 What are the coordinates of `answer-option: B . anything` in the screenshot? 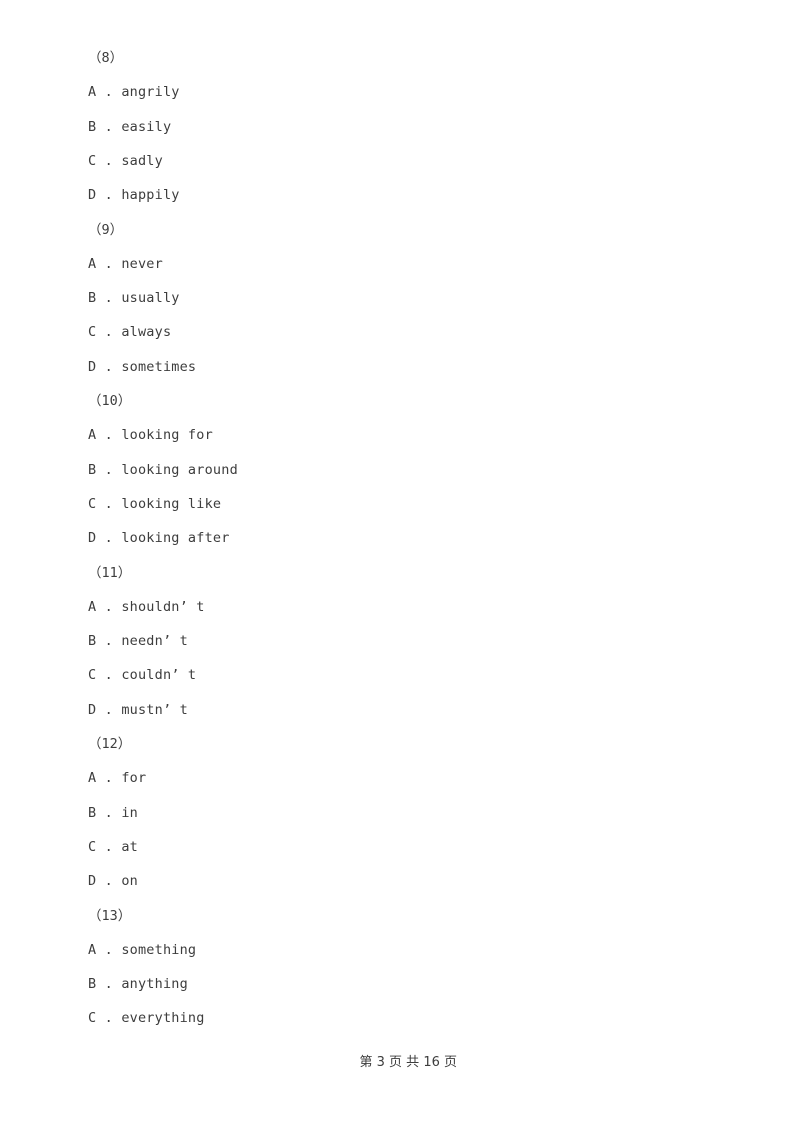 It's located at (138, 984).